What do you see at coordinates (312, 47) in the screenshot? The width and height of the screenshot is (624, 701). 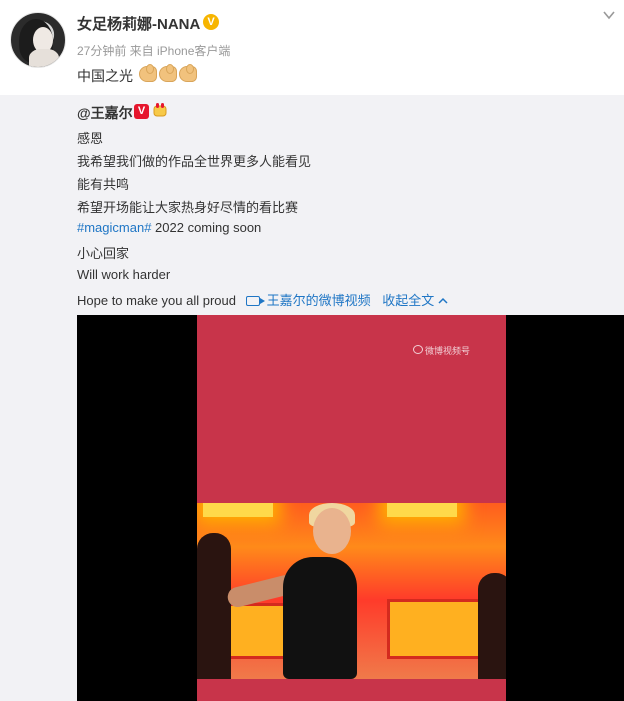 I see `post-header: 女足杨莉娜-NANA V 27分钟前 来自 iPhone客户端 中国之光` at bounding box center [312, 47].